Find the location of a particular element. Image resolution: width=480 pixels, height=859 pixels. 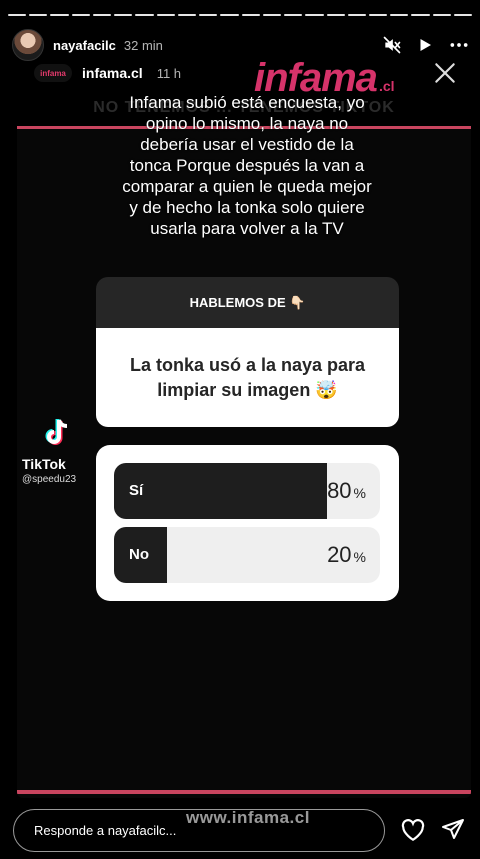

tiktok-handle: @speedu23 is located at coordinates (49, 479).